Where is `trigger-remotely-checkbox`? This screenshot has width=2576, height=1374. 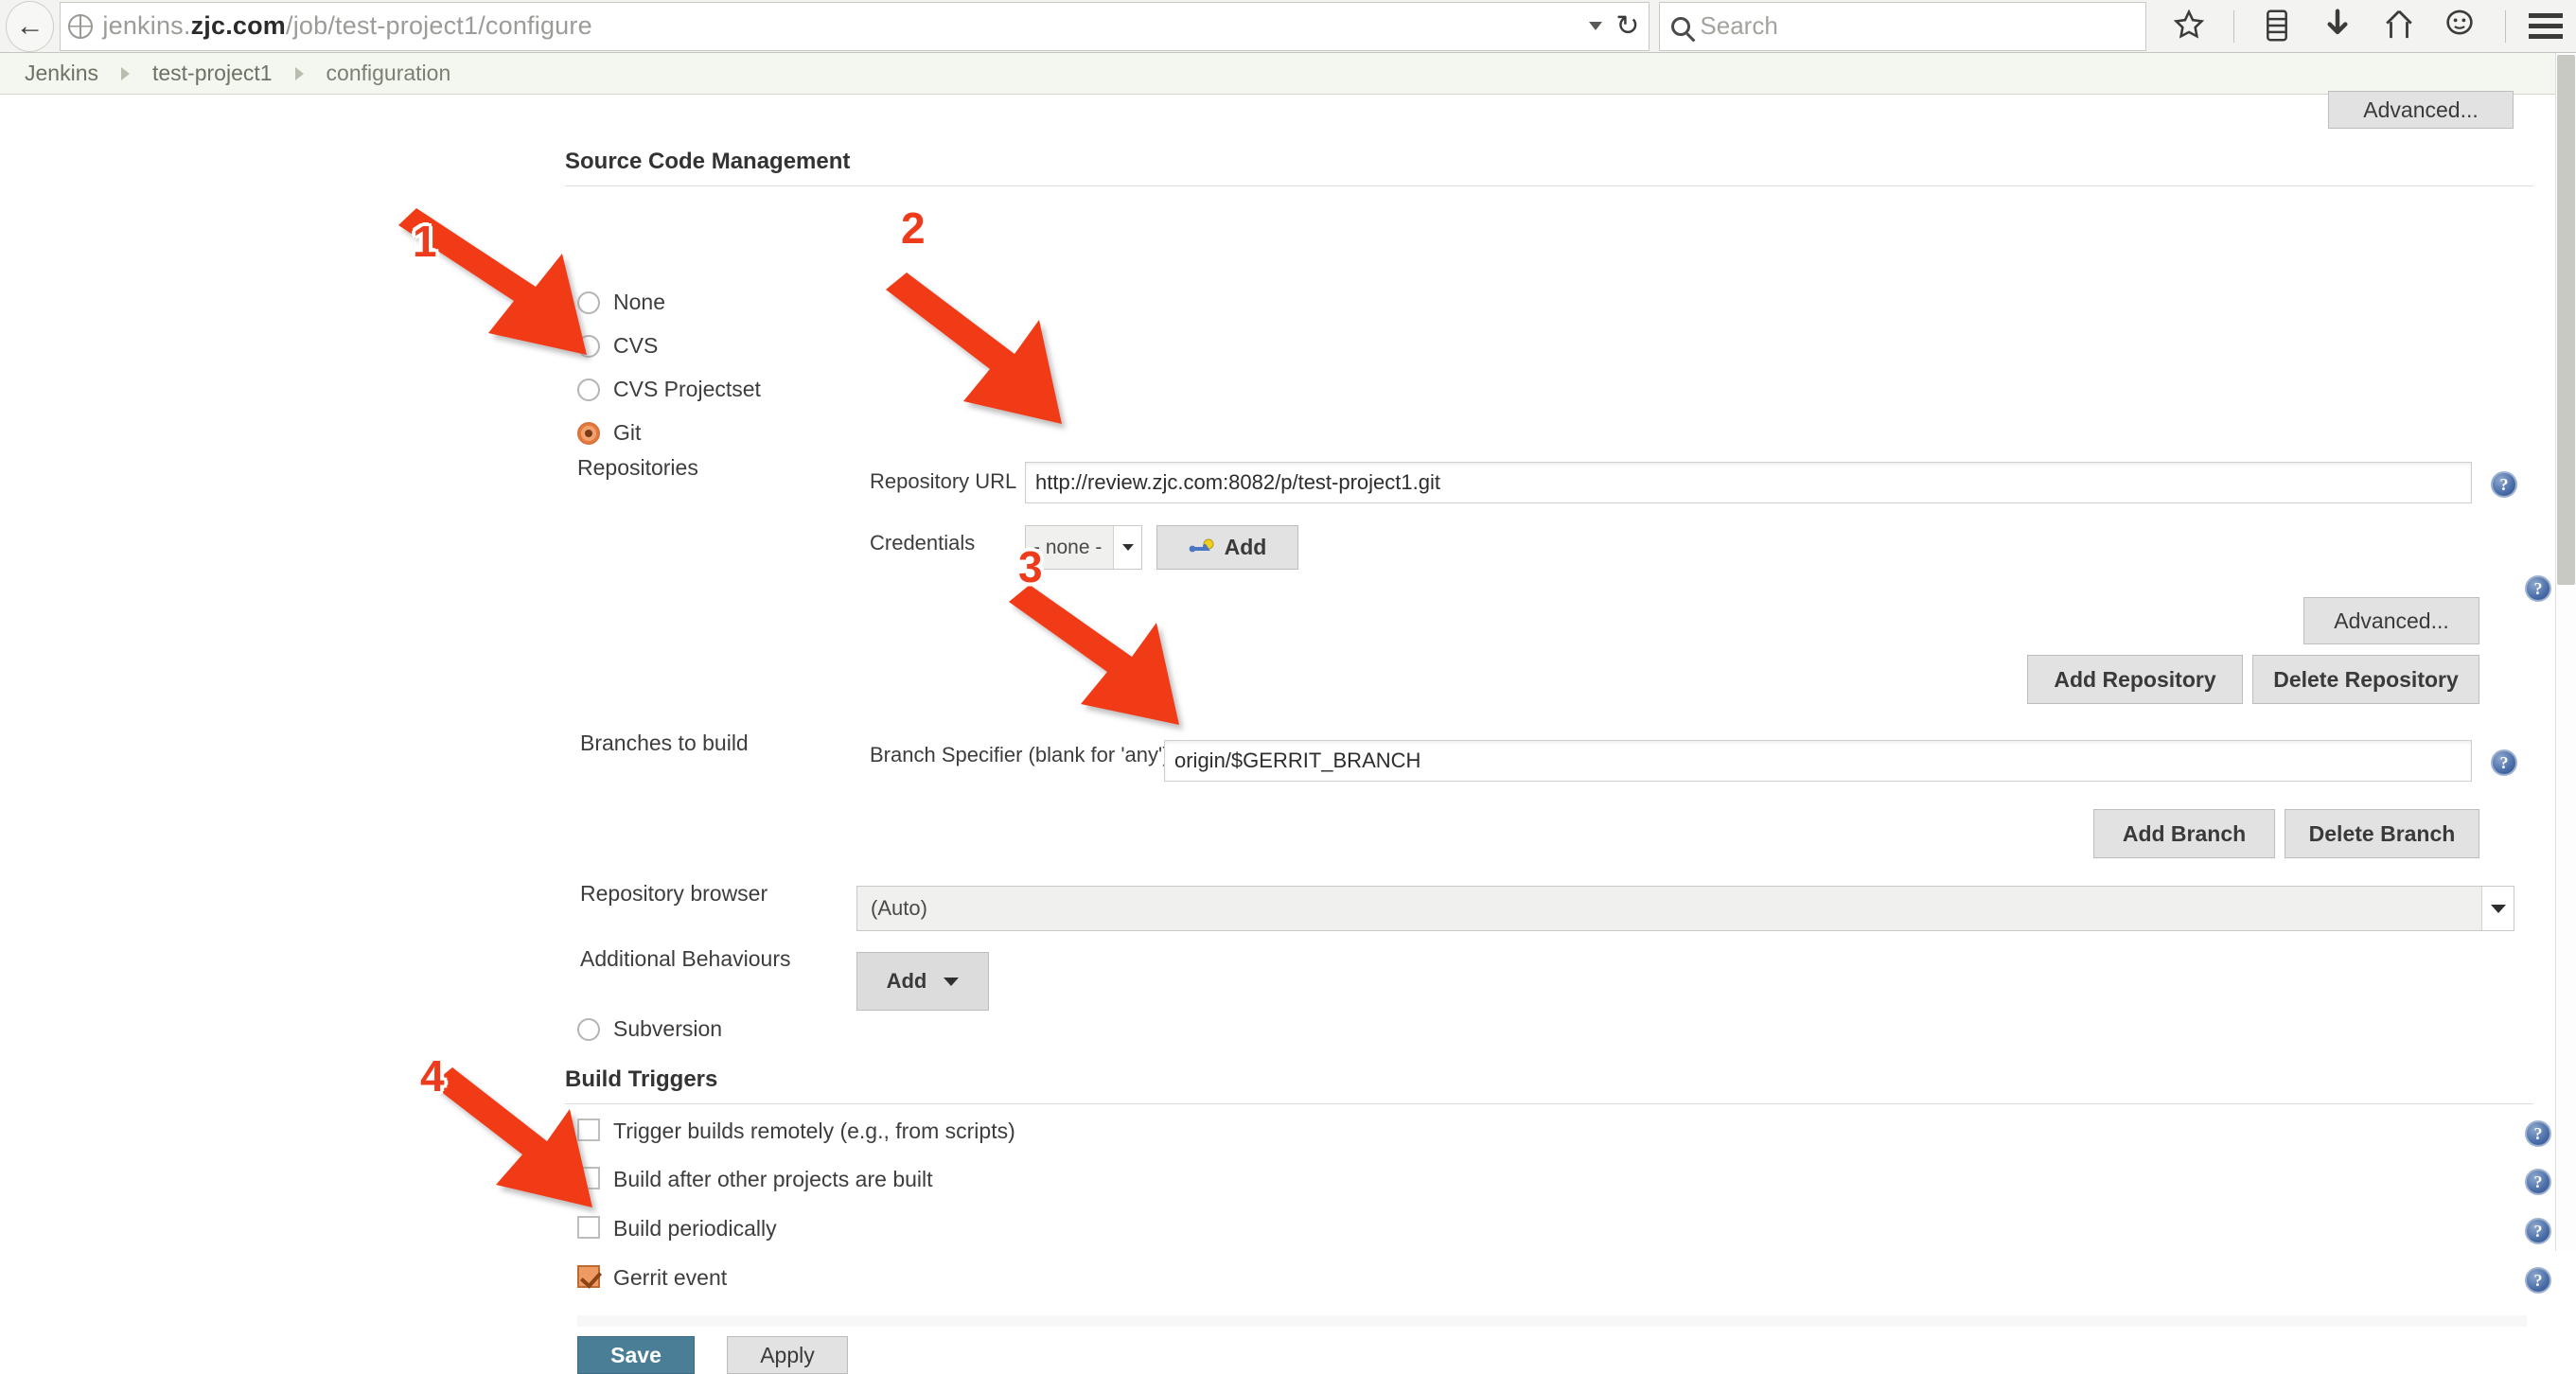
trigger-remotely-checkbox is located at coordinates (588, 1130).